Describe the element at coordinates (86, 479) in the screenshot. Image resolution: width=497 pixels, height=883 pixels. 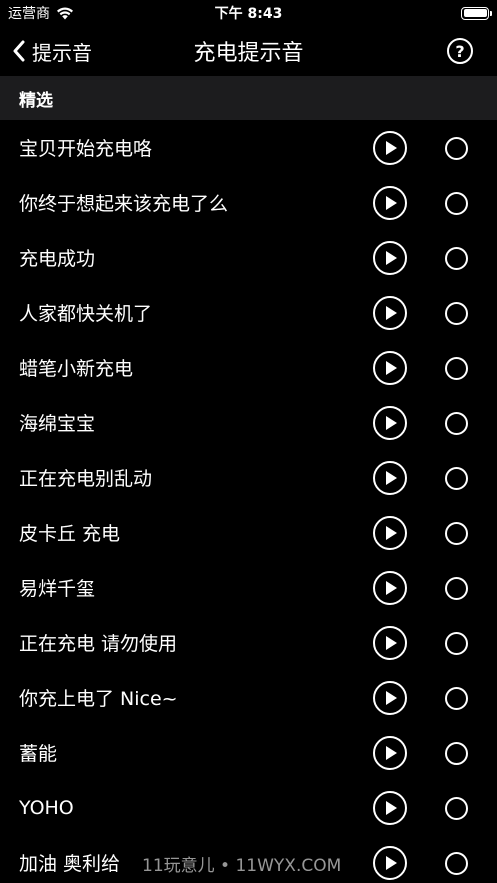
I see `sound-label: 正在充电别乱动` at that location.